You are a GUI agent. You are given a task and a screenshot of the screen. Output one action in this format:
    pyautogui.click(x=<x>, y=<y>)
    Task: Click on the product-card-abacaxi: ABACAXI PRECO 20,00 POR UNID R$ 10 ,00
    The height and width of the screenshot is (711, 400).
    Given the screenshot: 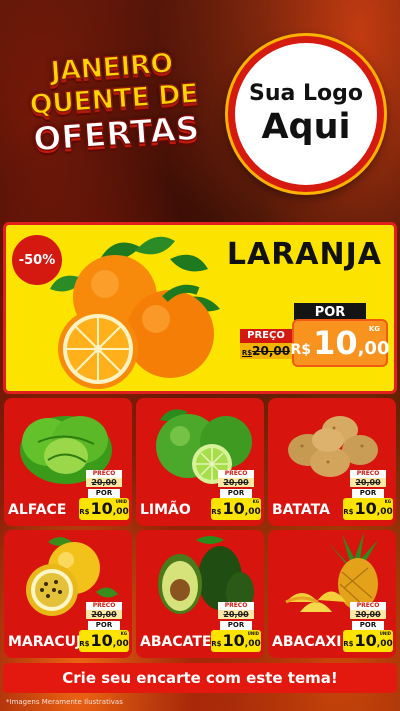 What is the action you would take?
    pyautogui.click(x=332, y=594)
    